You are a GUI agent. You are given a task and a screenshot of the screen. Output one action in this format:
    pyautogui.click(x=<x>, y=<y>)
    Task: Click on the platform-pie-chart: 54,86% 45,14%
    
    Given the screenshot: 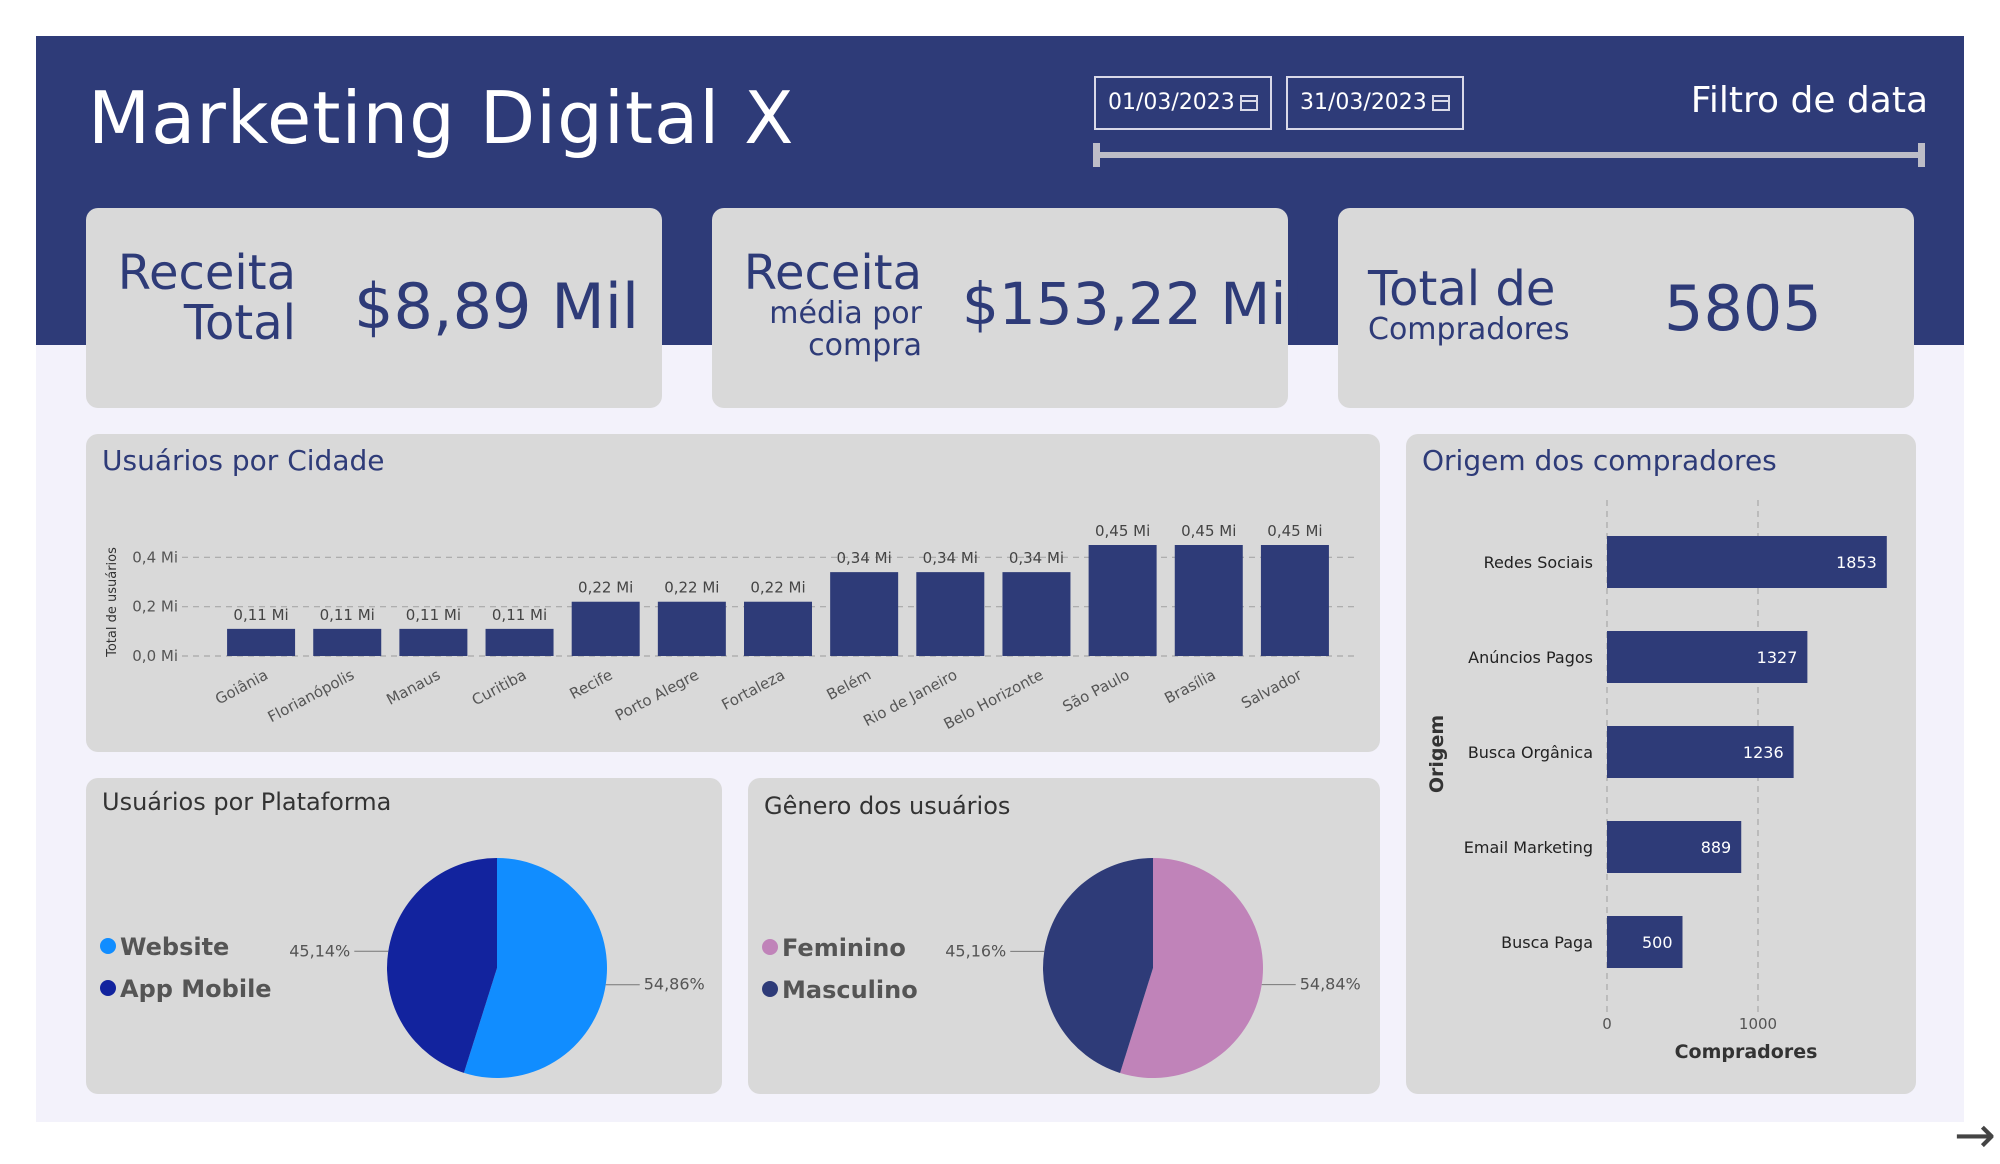 What is the action you would take?
    pyautogui.click(x=497, y=968)
    